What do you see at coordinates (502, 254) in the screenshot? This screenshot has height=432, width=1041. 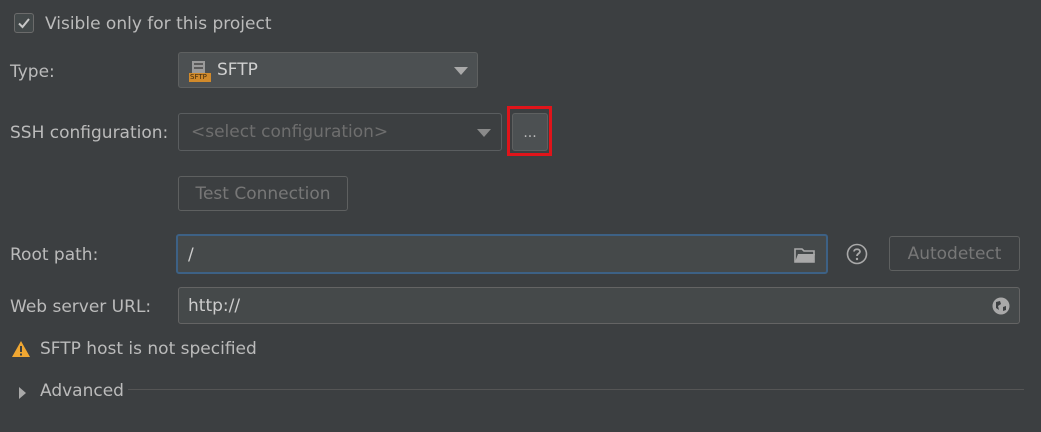 I see `root-path-input: /` at bounding box center [502, 254].